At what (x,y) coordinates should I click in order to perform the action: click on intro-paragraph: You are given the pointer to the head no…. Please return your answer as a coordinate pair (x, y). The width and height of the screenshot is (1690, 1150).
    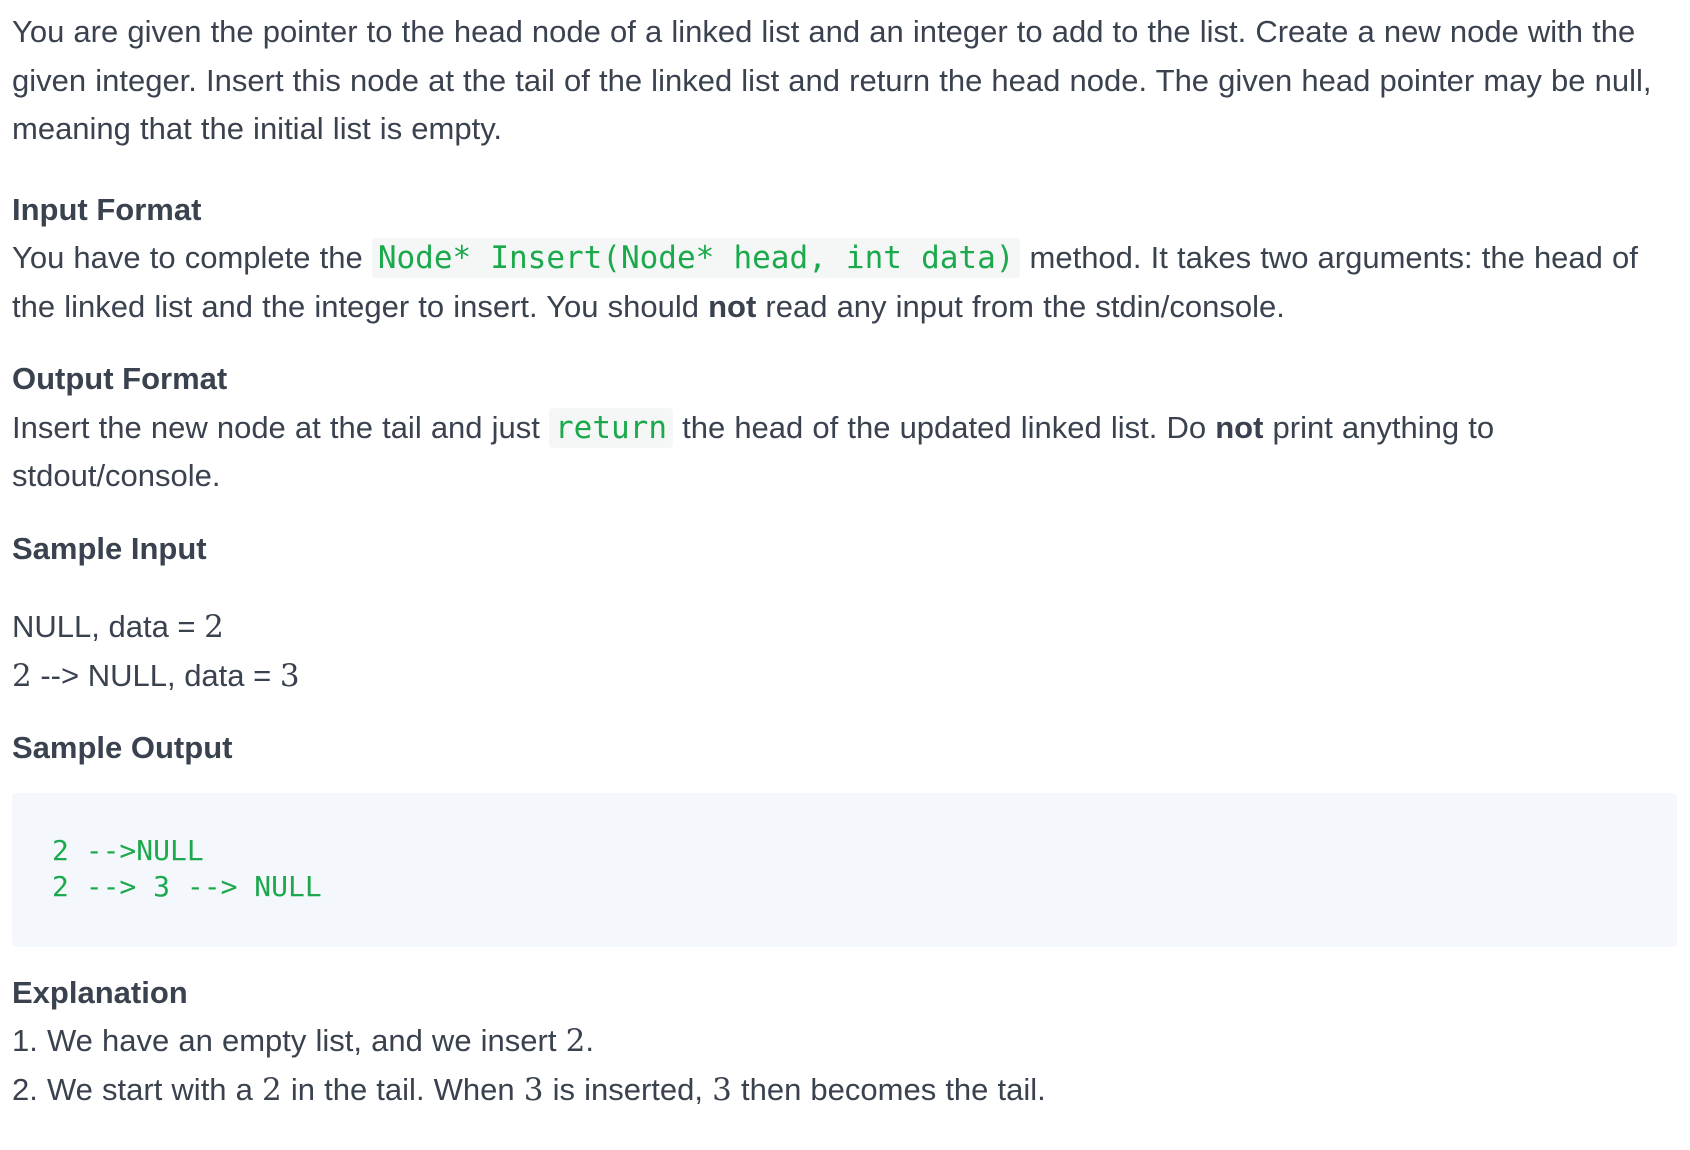
    Looking at the image, I should click on (832, 80).